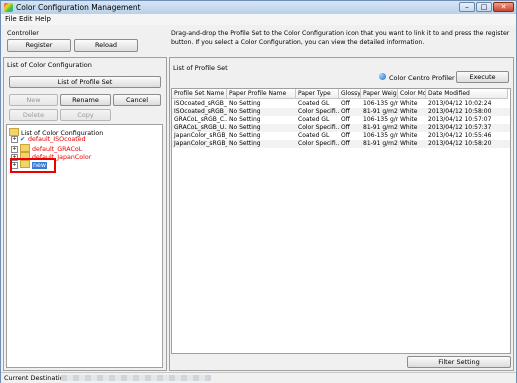  What do you see at coordinates (261, 94) in the screenshot?
I see `column-header: Paper Profile Name` at bounding box center [261, 94].